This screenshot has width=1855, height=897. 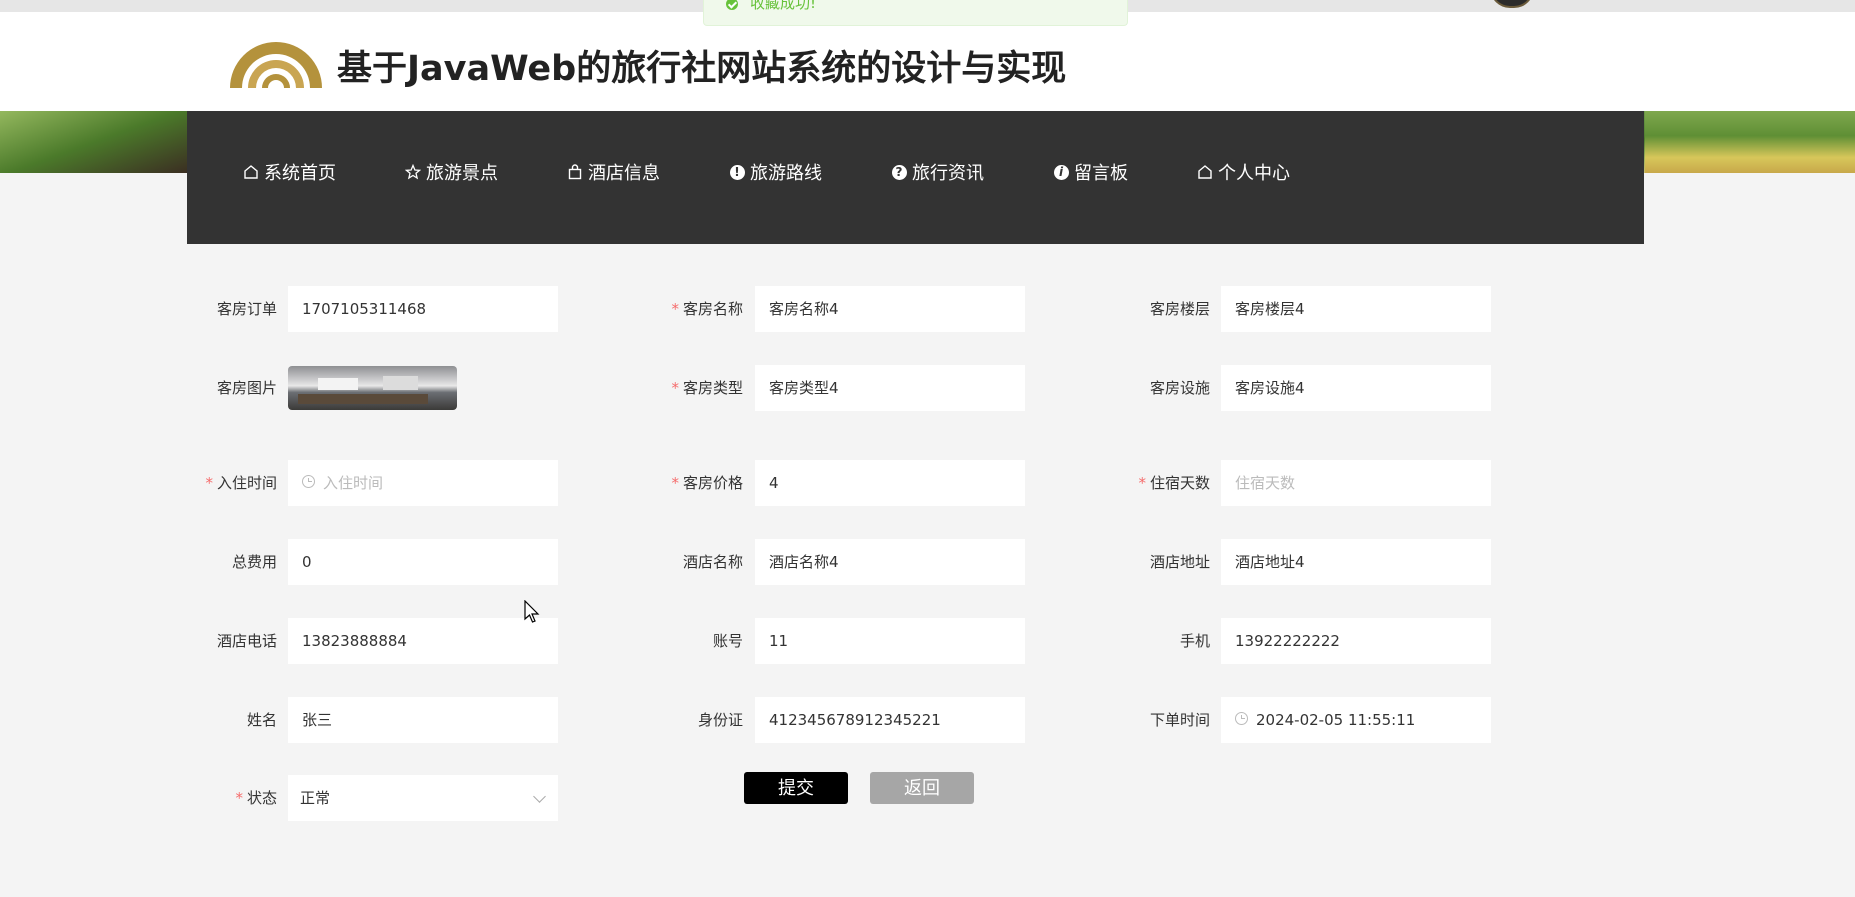 I want to click on field-label: 账号, so click(x=727, y=641).